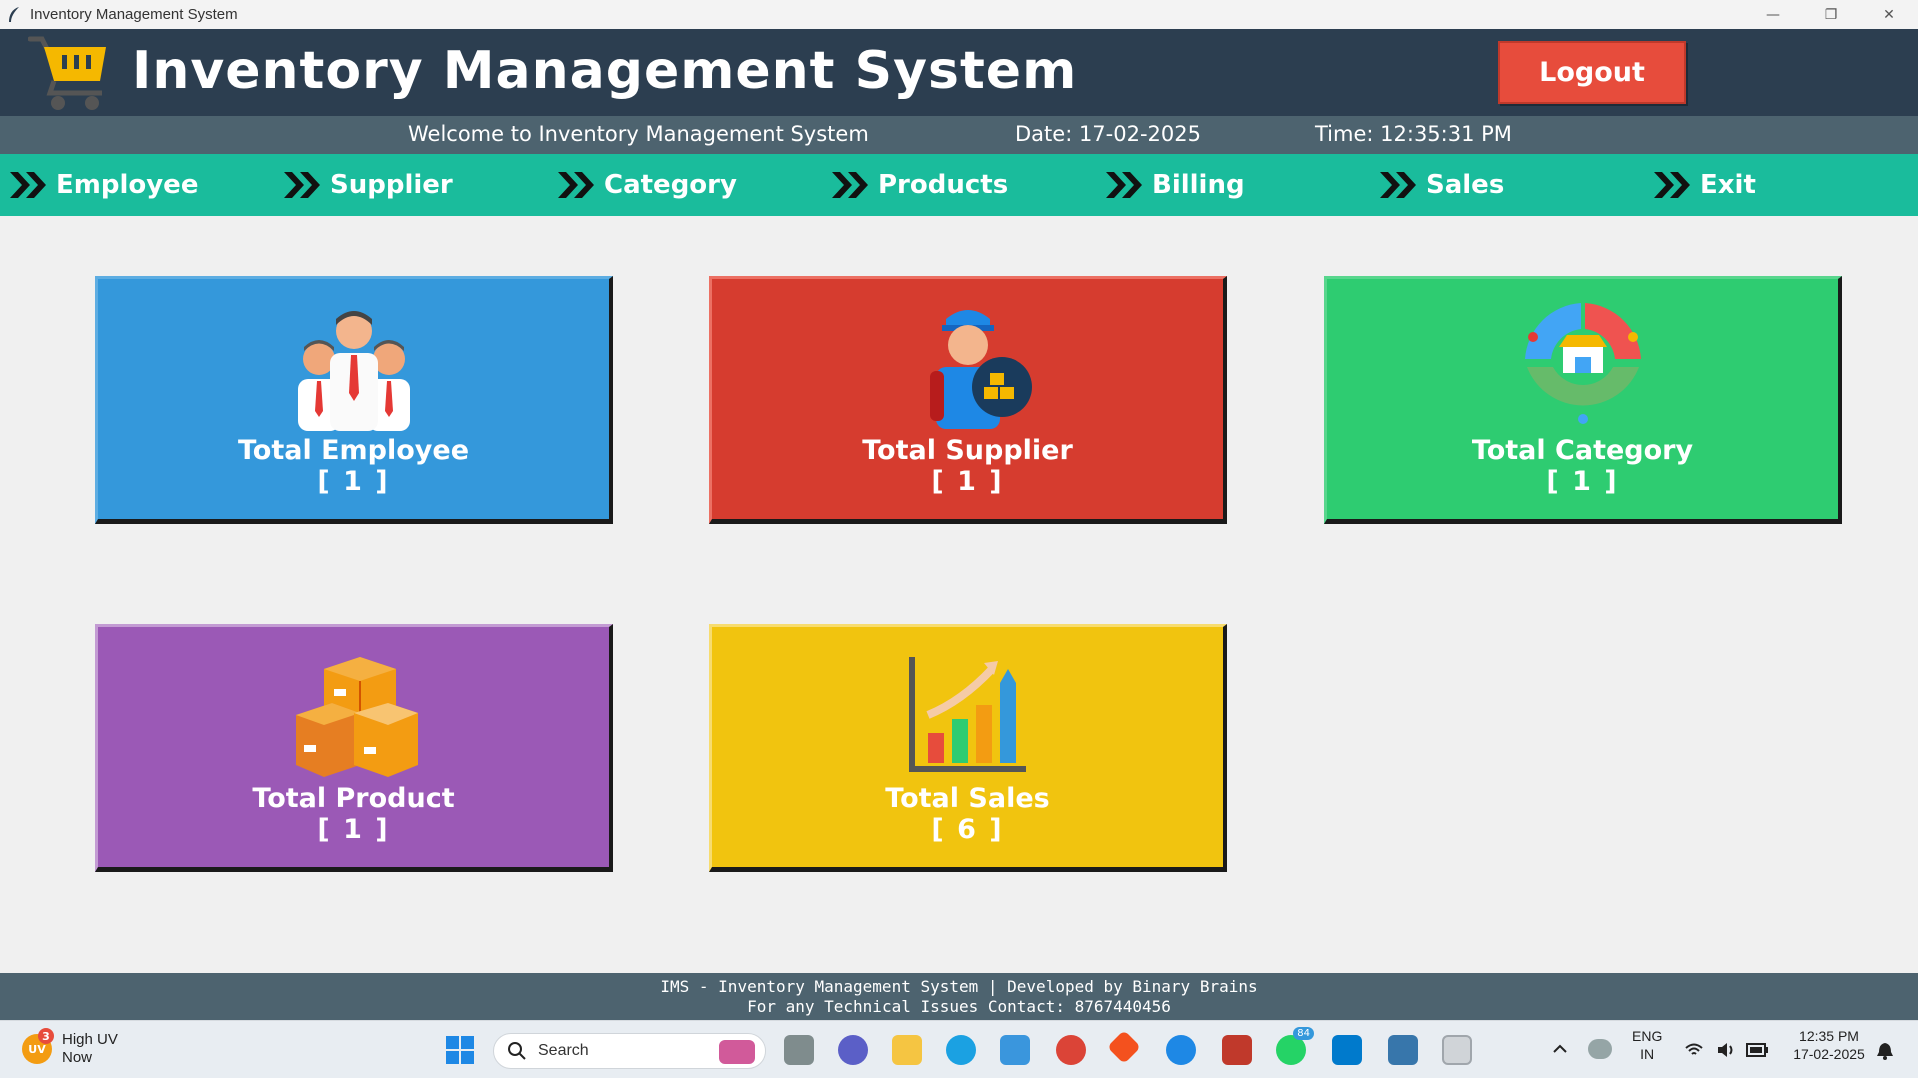 The height and width of the screenshot is (1078, 1918). Describe the element at coordinates (1303, 1033) in the screenshot. I see `whatsapp-badge: 84` at that location.